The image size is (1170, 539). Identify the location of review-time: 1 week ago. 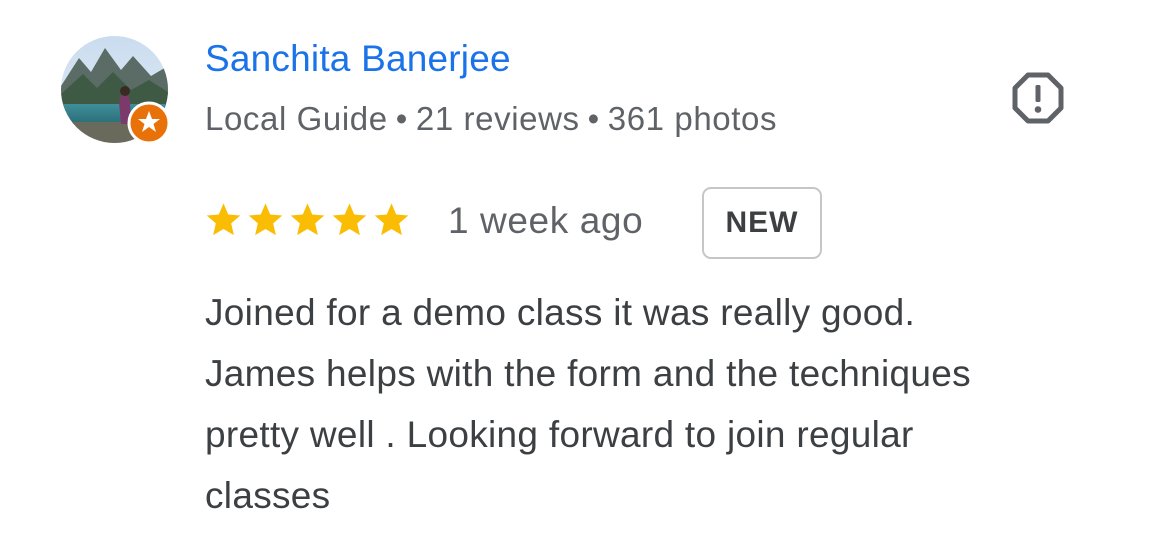
(546, 220).